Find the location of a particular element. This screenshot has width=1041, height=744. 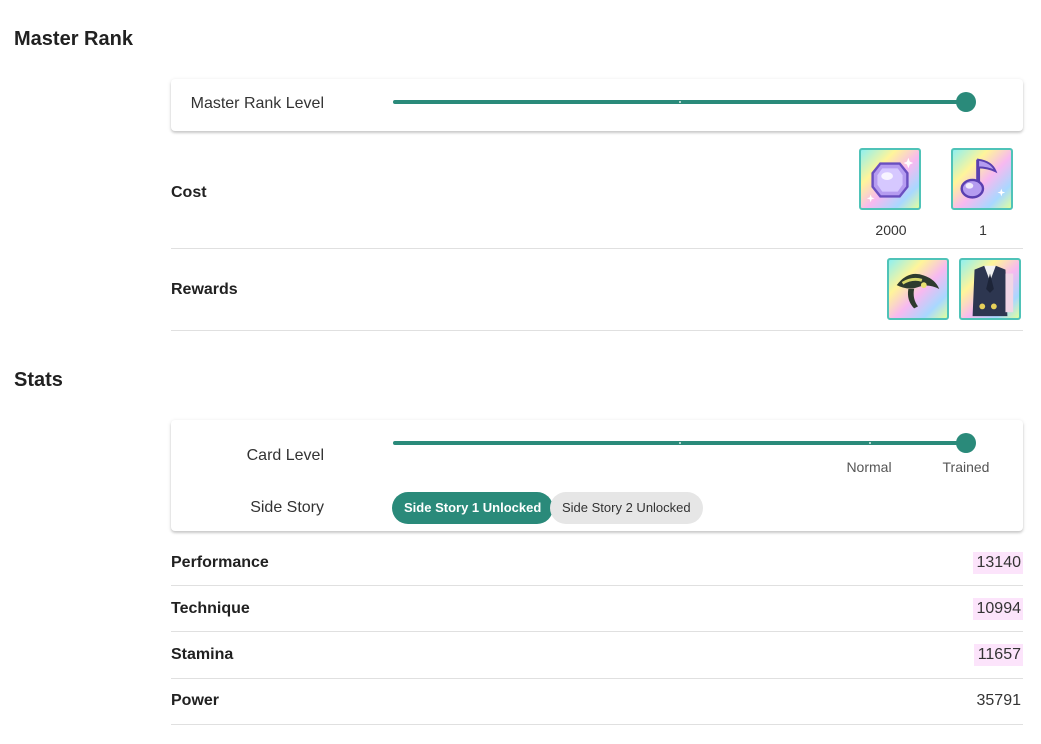

master-rank-level-slider-thumb is located at coordinates (966, 102).